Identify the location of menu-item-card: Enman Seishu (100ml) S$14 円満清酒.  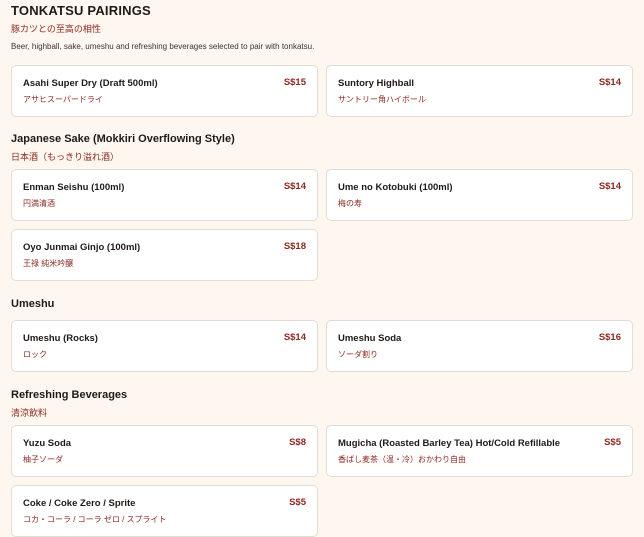
(164, 195).